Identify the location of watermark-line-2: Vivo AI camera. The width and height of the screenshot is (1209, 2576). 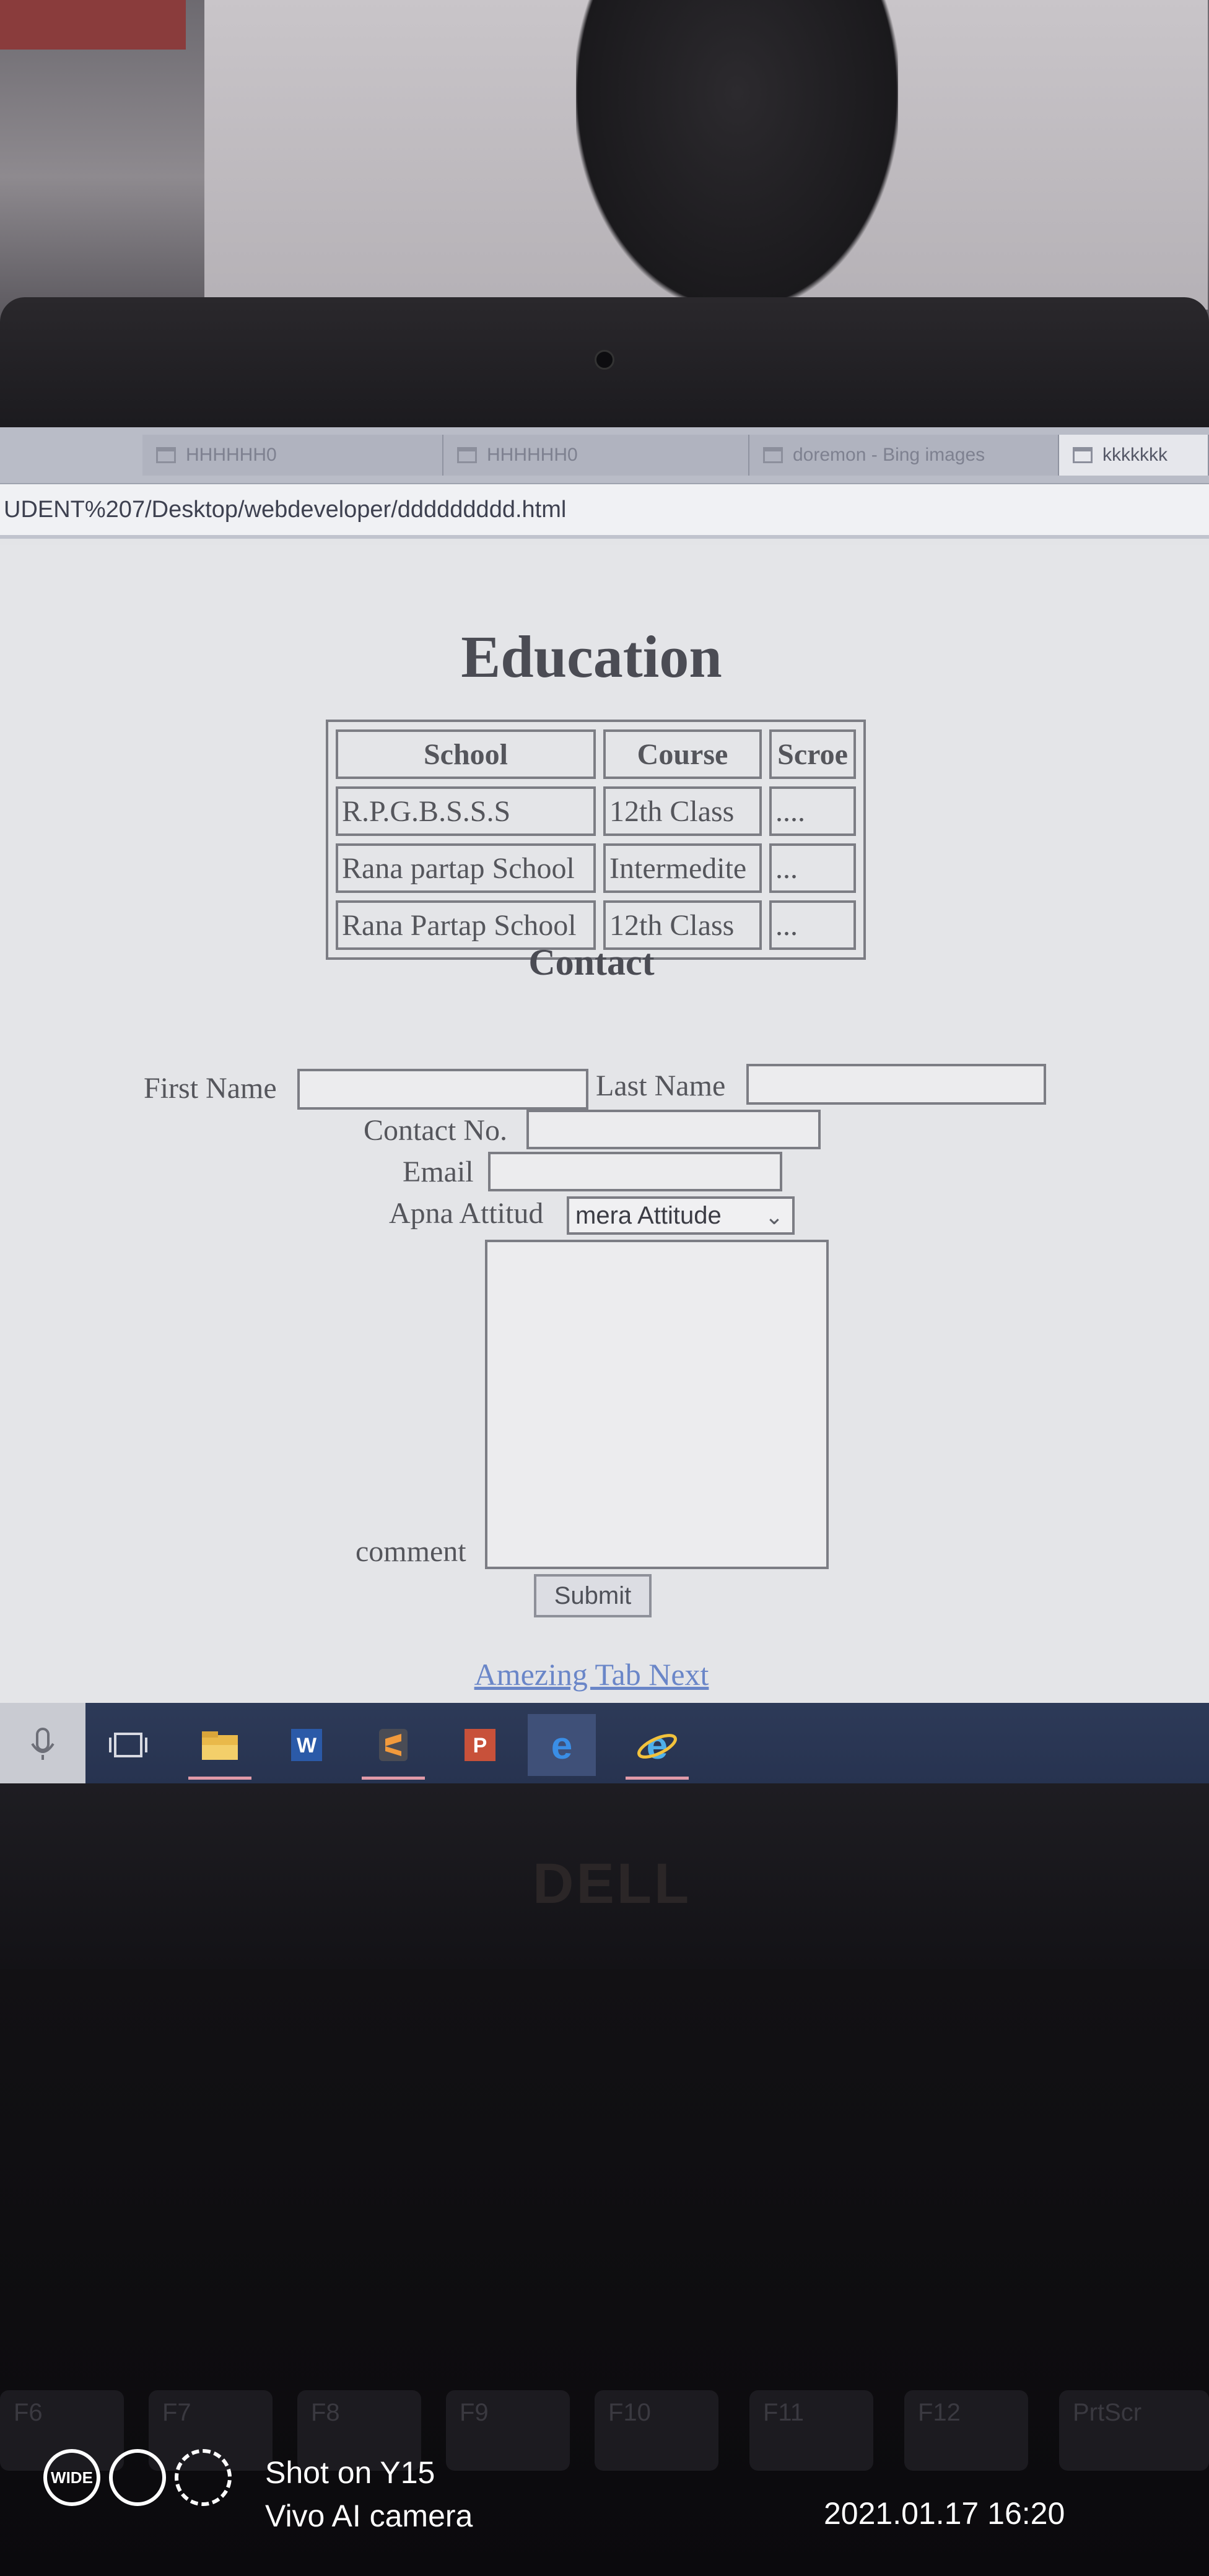
(369, 2516).